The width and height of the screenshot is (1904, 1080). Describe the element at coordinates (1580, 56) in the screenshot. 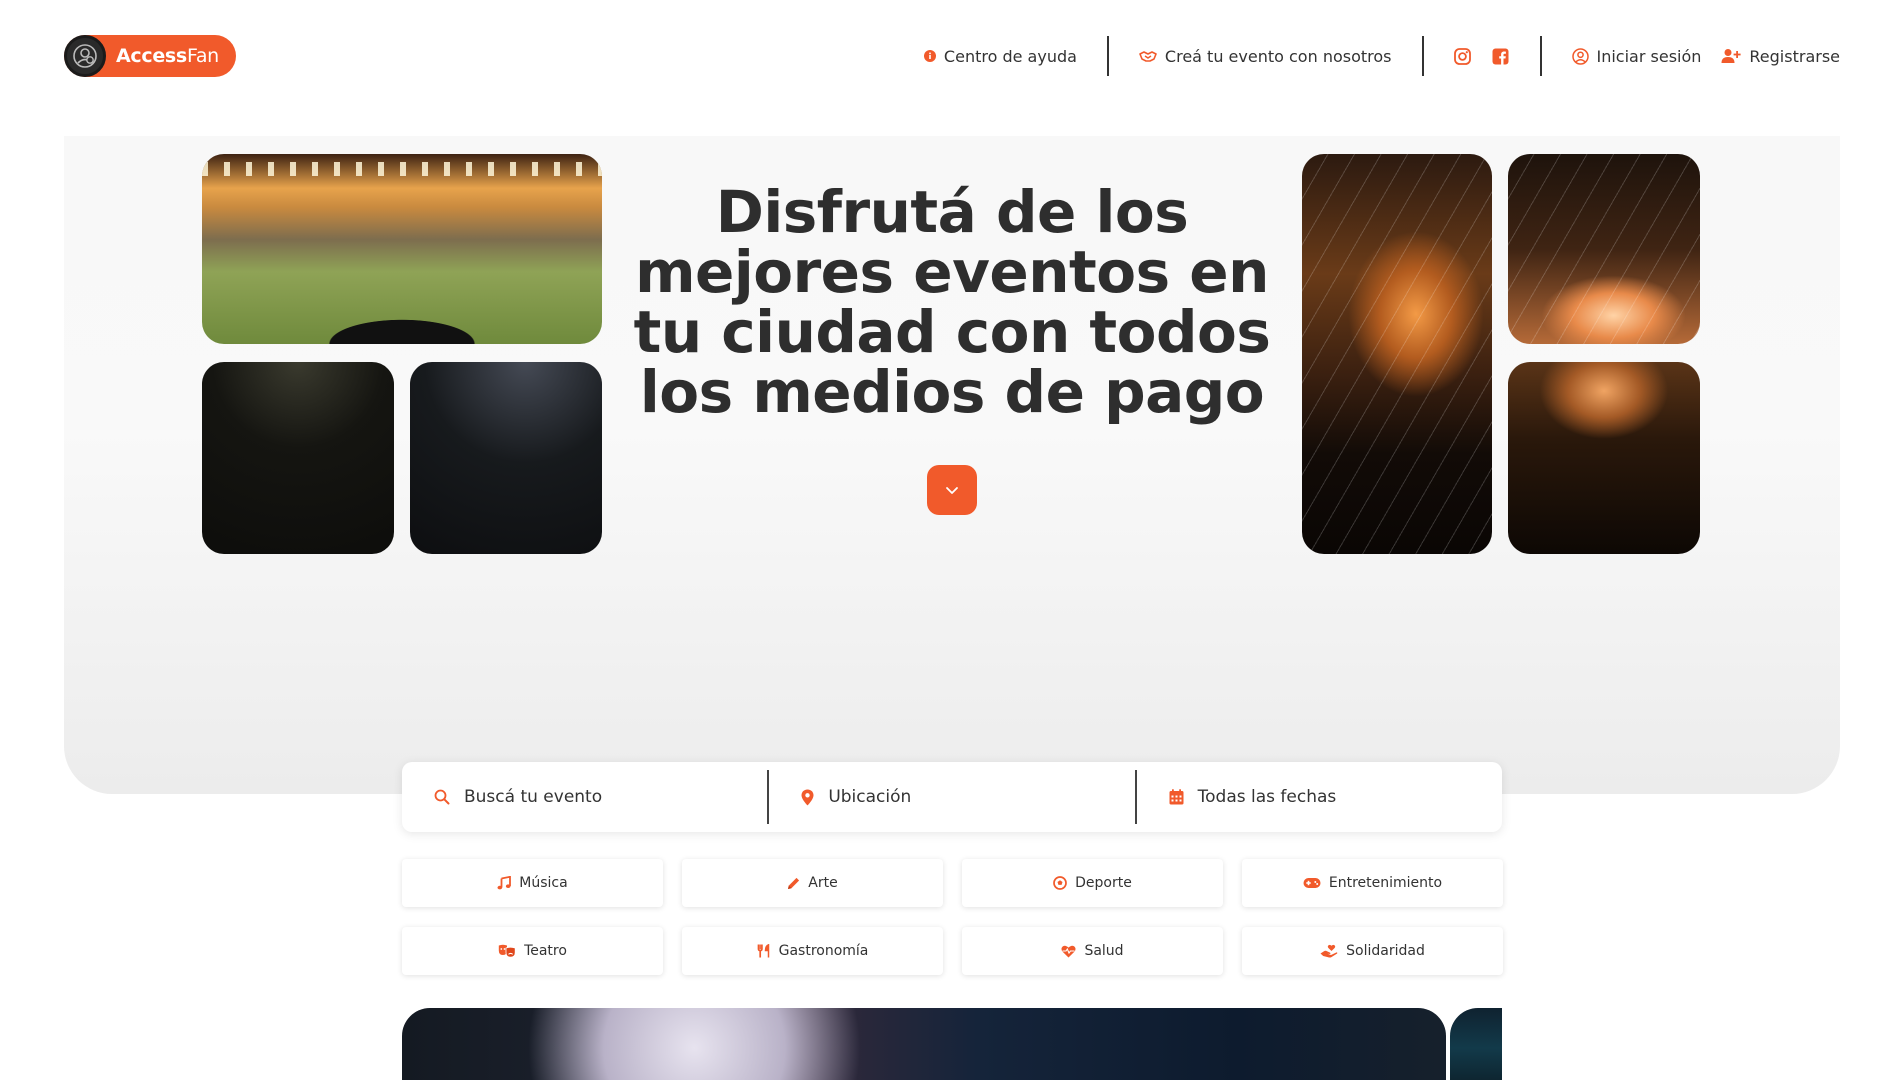

I see `user-circle-icon` at that location.